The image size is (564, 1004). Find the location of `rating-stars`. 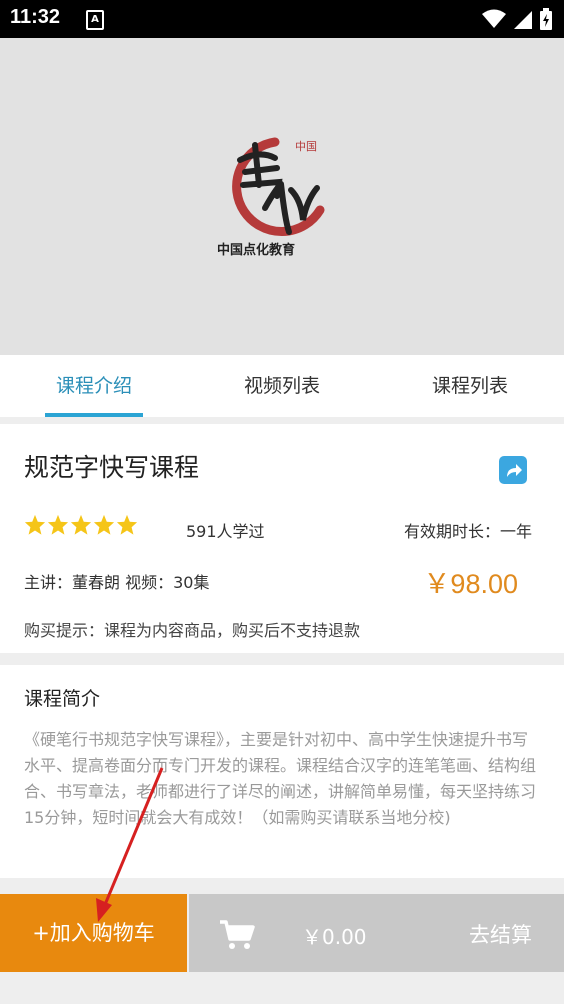

rating-stars is located at coordinates (81, 525).